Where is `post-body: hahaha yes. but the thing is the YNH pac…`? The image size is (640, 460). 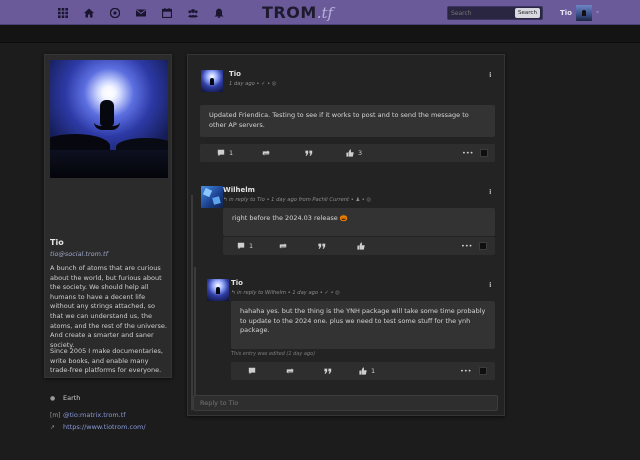 post-body: hahaha yes. but the thing is the YNH pac… is located at coordinates (363, 325).